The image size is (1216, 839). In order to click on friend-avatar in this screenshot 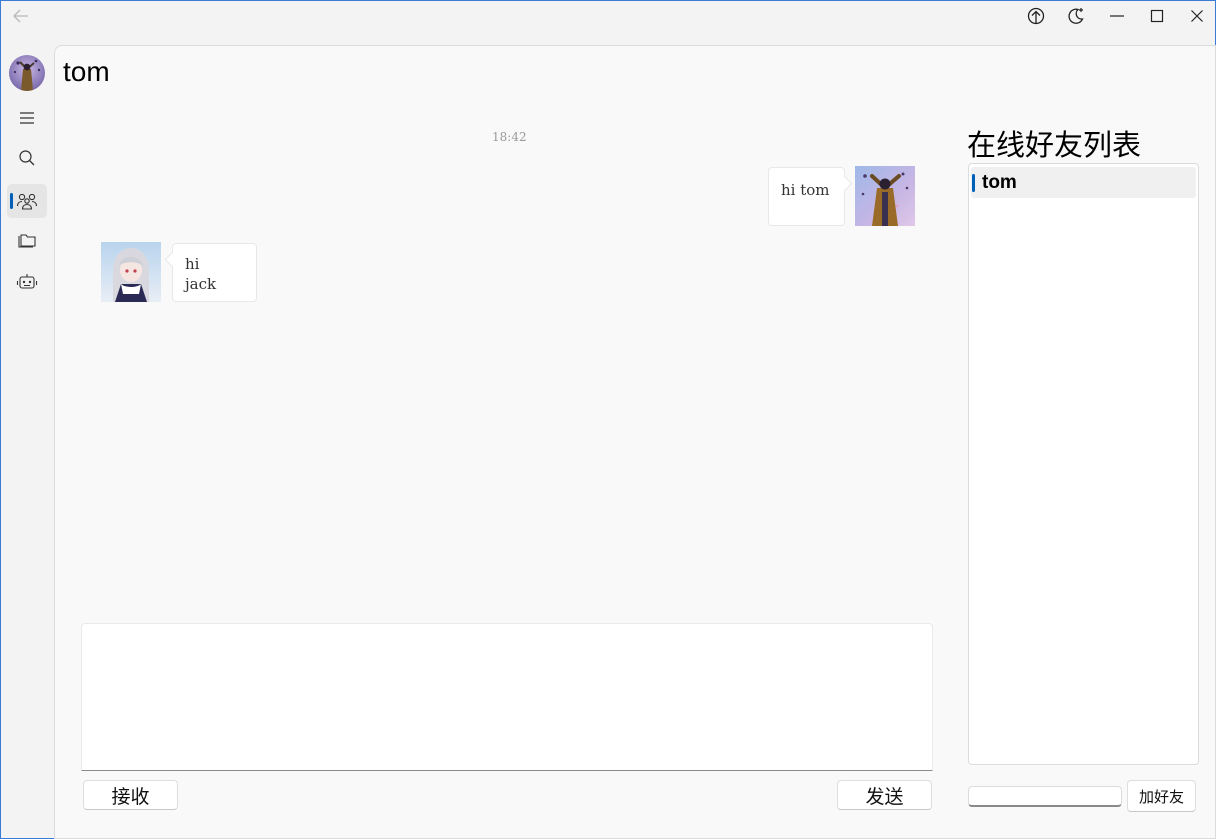, I will do `click(131, 272)`.